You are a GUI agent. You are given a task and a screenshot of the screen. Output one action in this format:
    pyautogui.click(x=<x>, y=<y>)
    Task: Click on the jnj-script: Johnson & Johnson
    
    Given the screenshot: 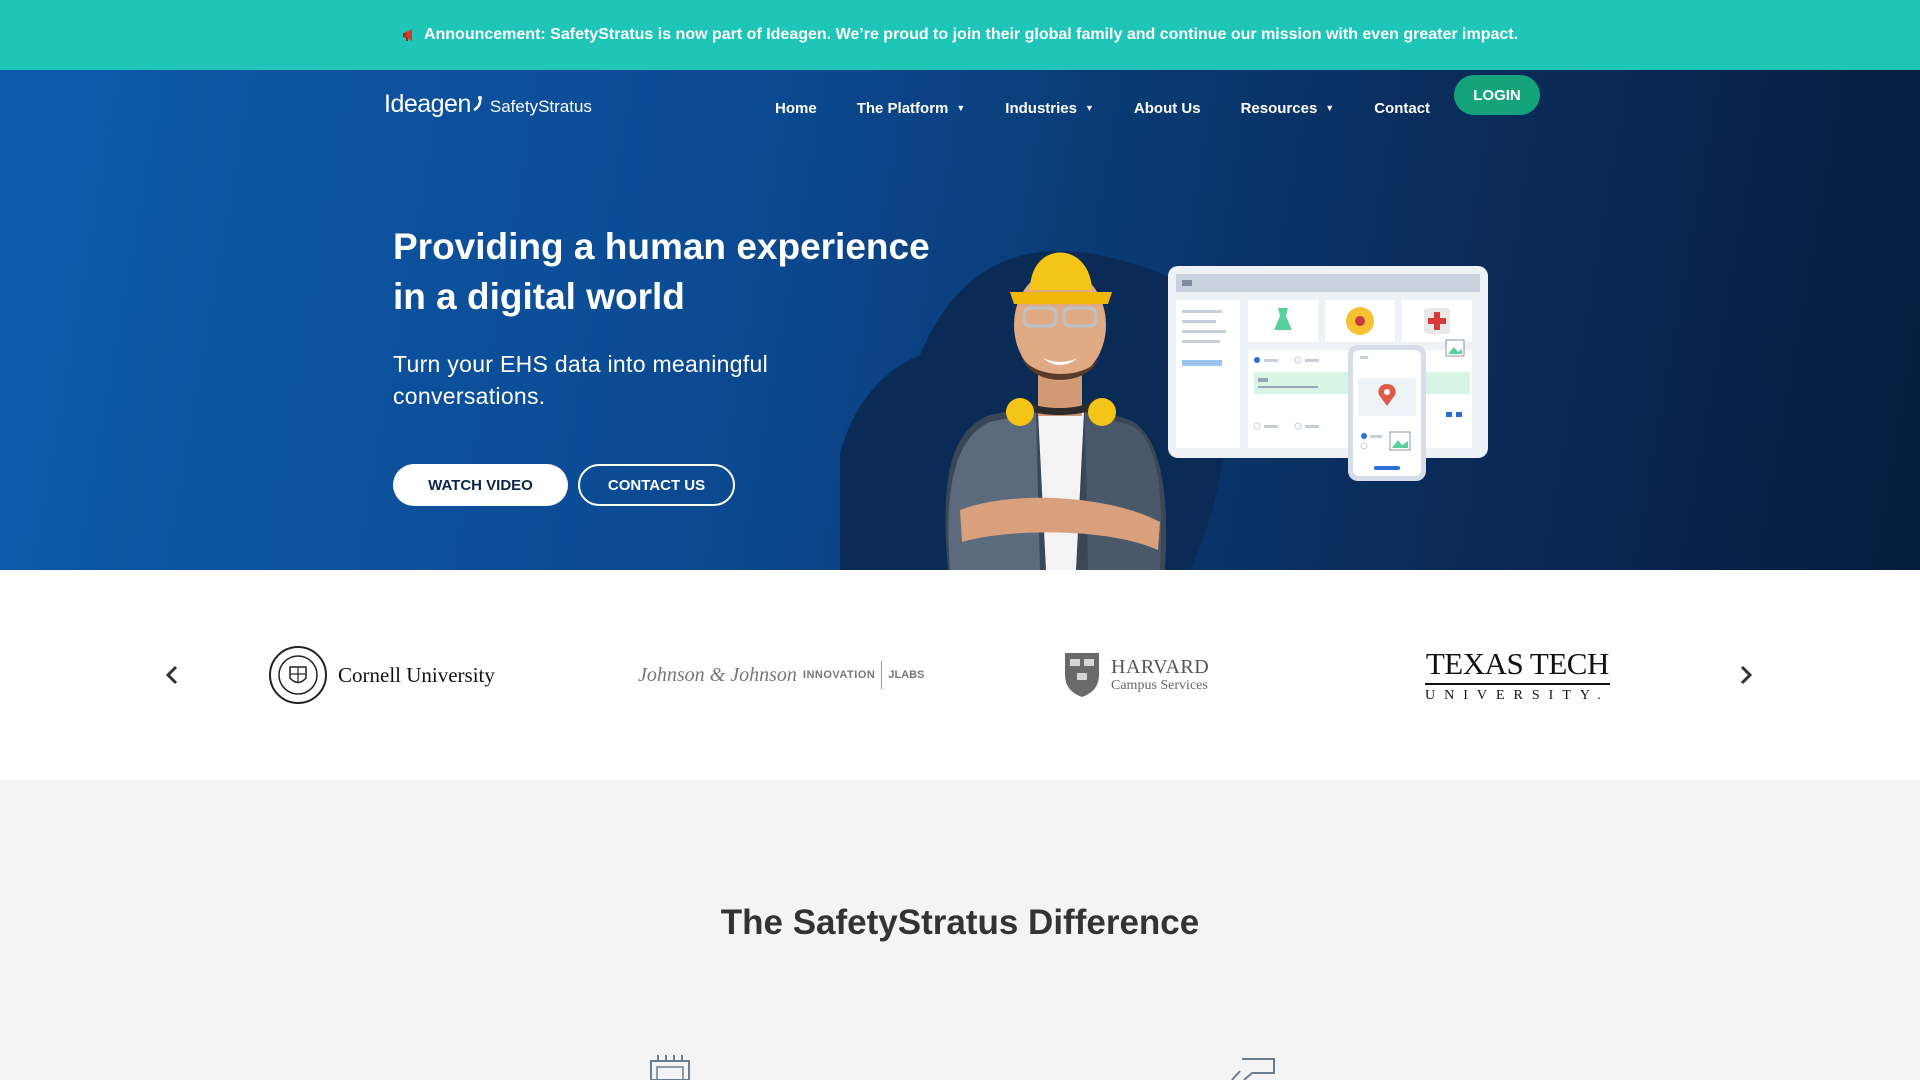 What is the action you would take?
    pyautogui.click(x=717, y=674)
    